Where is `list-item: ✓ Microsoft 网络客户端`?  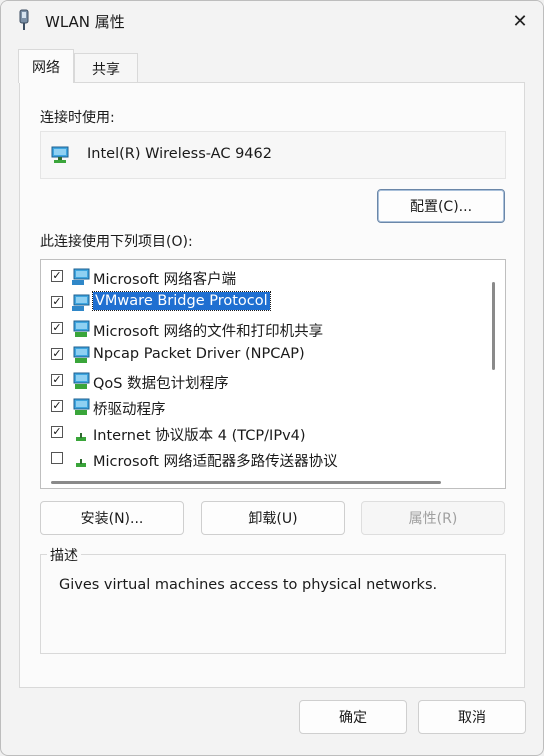 list-item: ✓ Microsoft 网络客户端 is located at coordinates (261, 277).